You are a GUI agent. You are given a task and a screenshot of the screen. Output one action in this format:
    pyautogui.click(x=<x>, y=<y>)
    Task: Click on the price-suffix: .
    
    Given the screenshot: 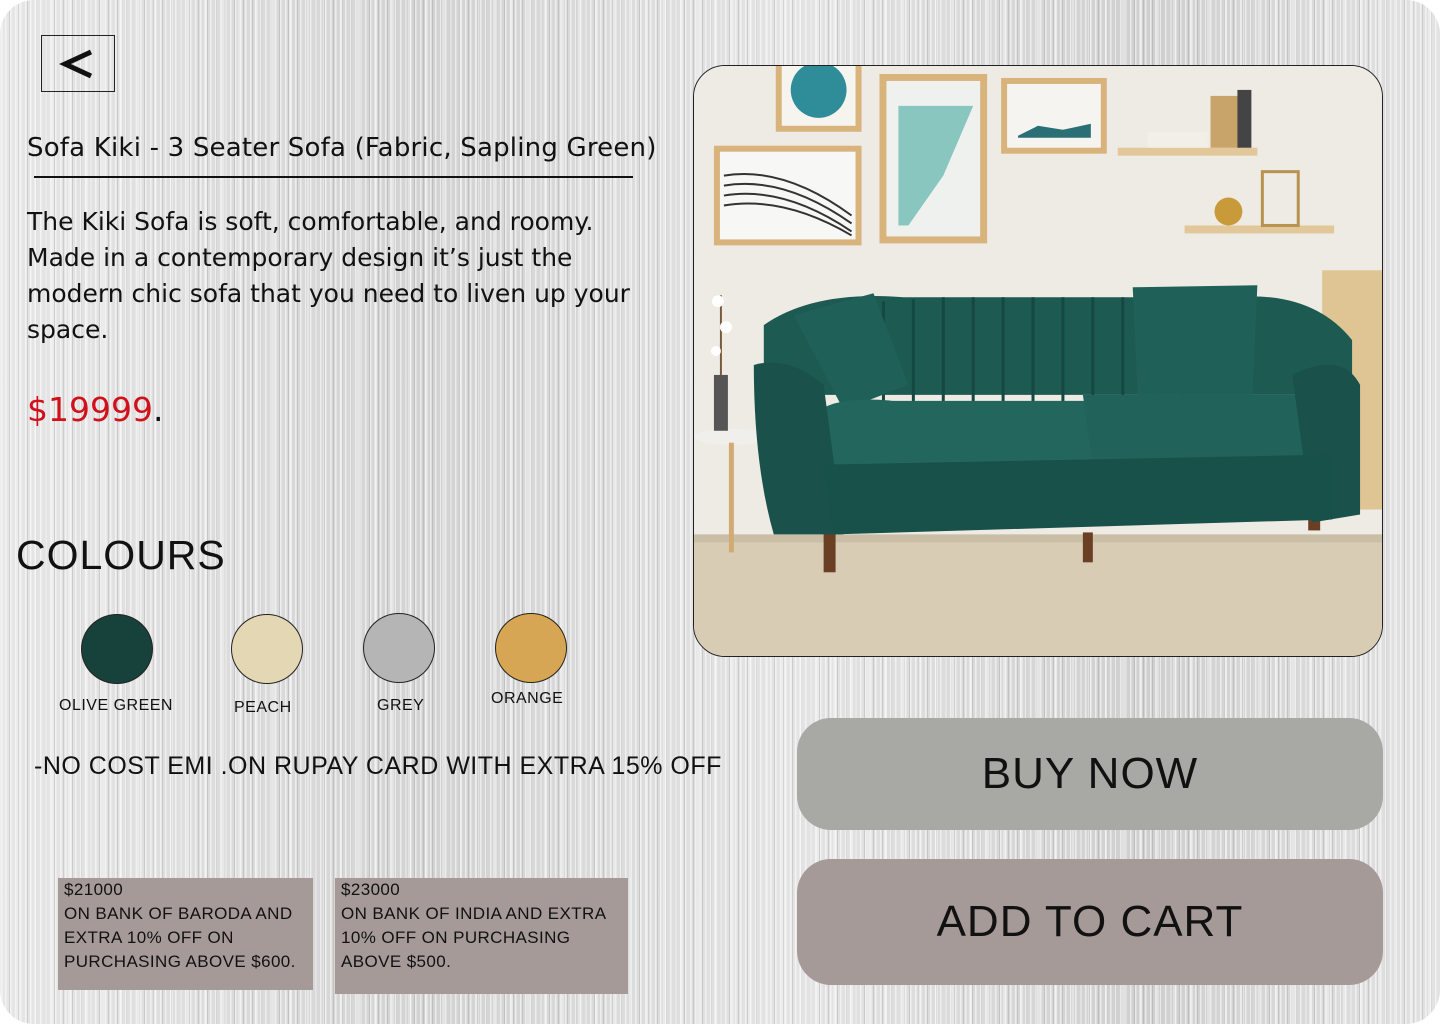 What is the action you would take?
    pyautogui.click(x=158, y=409)
    